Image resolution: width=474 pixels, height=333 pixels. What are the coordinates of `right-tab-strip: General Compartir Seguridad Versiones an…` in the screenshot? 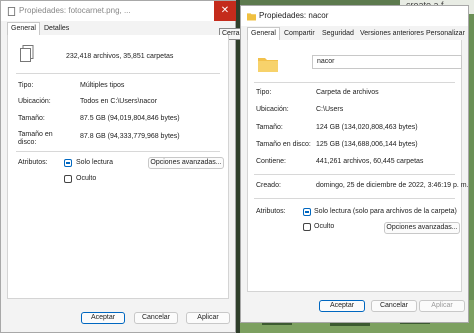 It's located at (356, 34).